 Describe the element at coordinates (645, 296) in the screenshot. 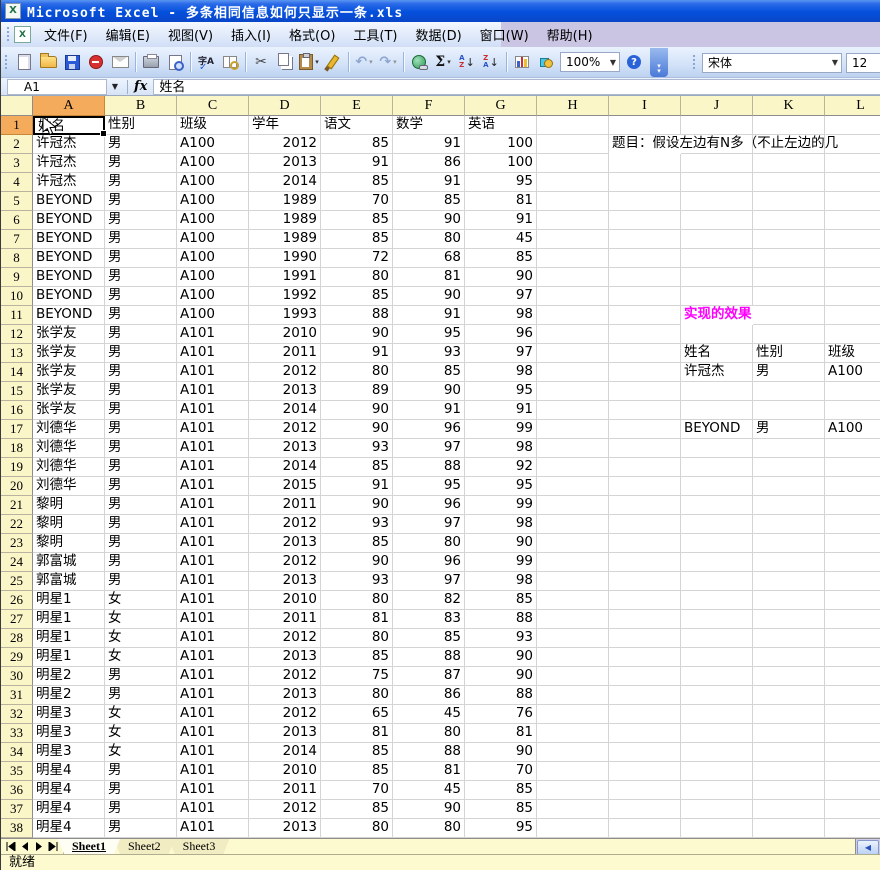

I see `cell-I10` at that location.